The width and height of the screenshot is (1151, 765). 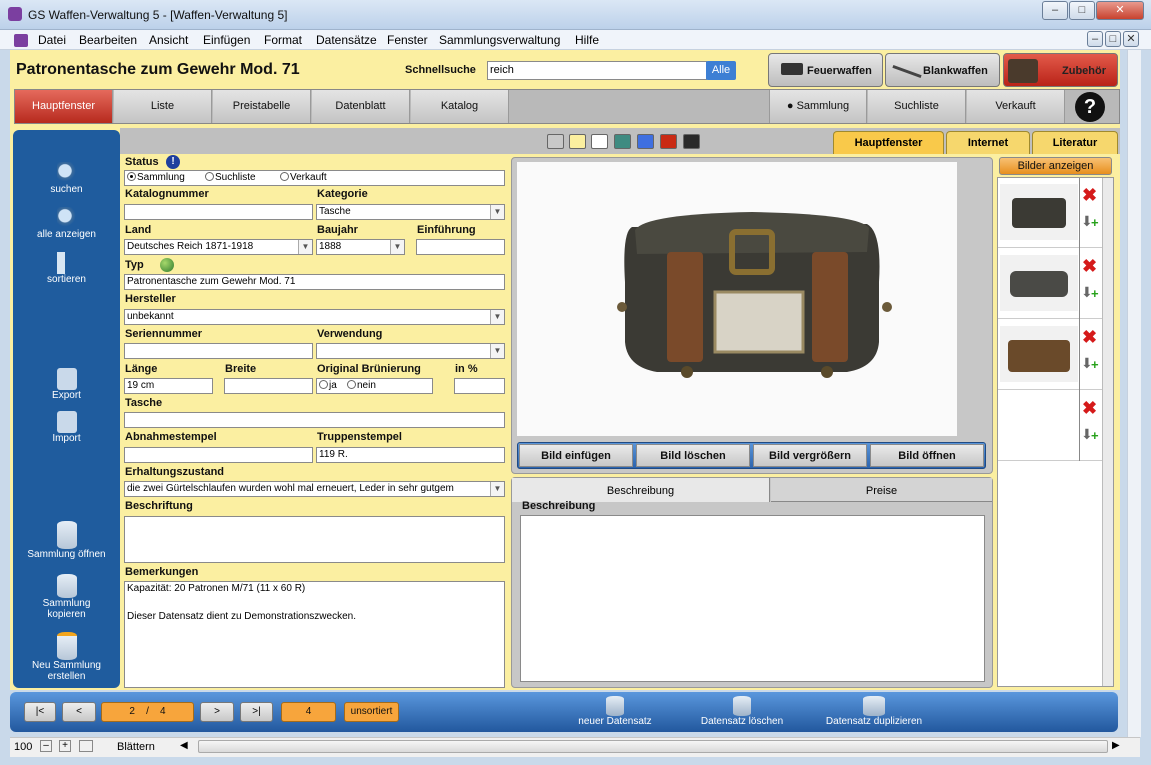 I want to click on truppenstempel-field: 119 R., so click(x=410, y=455).